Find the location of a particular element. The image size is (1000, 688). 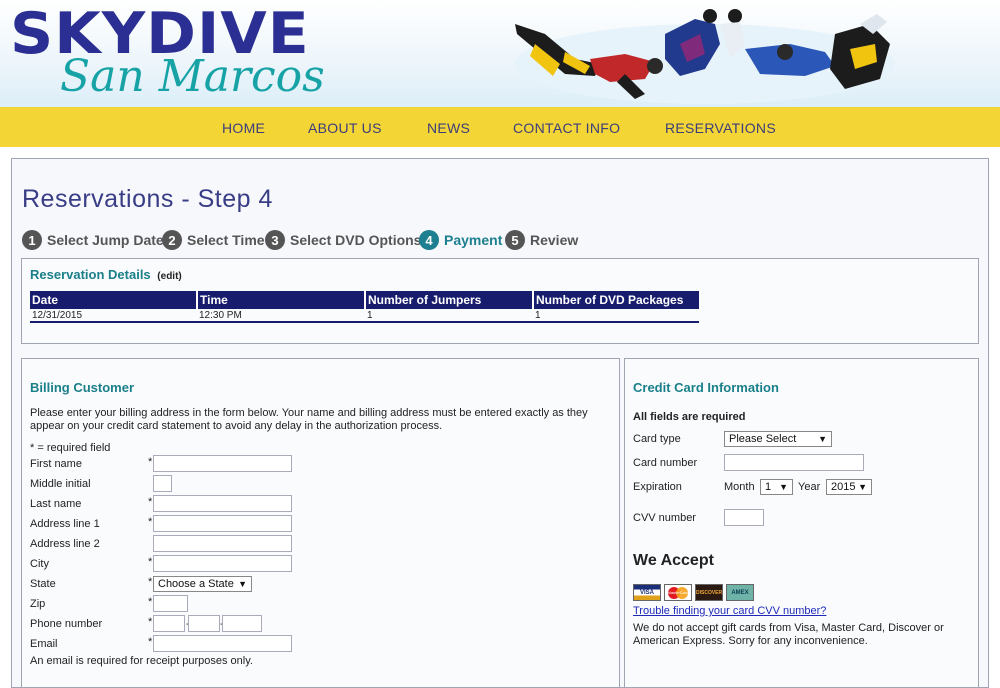

month-value: 1 is located at coordinates (768, 487).